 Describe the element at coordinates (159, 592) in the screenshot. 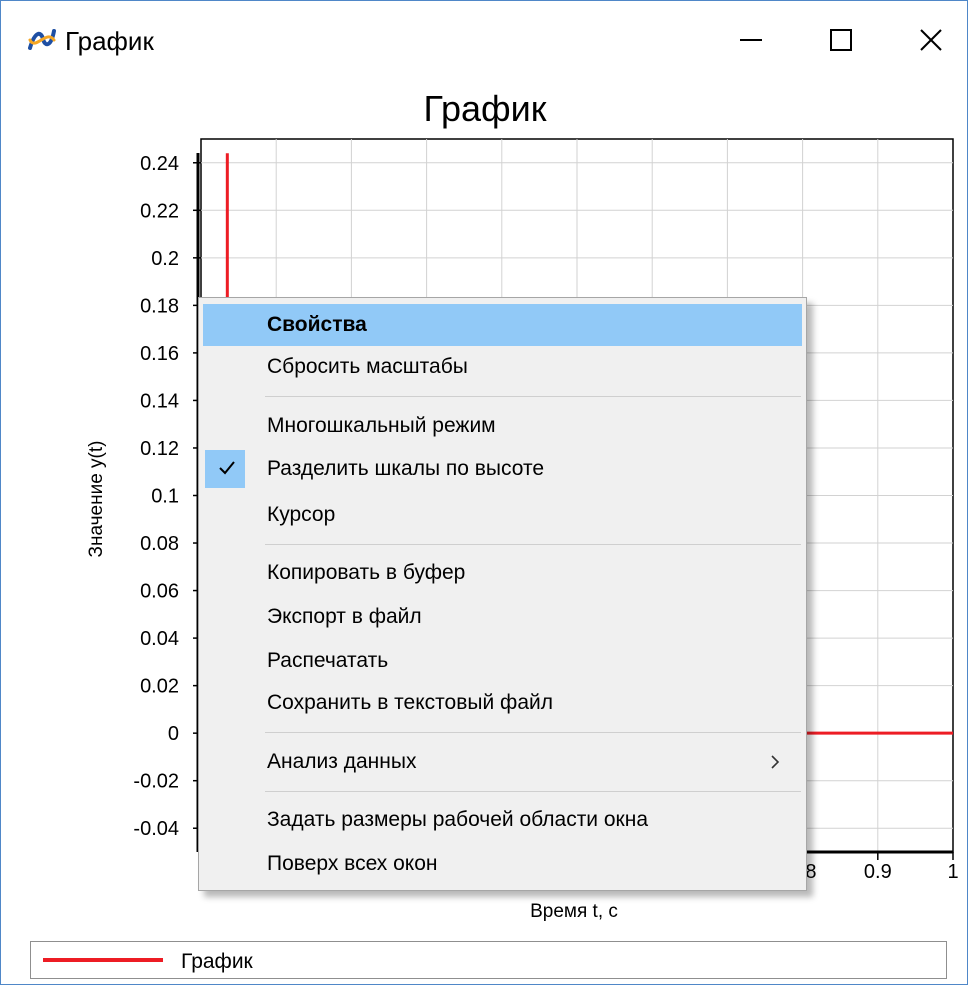

I see `y-tick-label: 0.06` at that location.